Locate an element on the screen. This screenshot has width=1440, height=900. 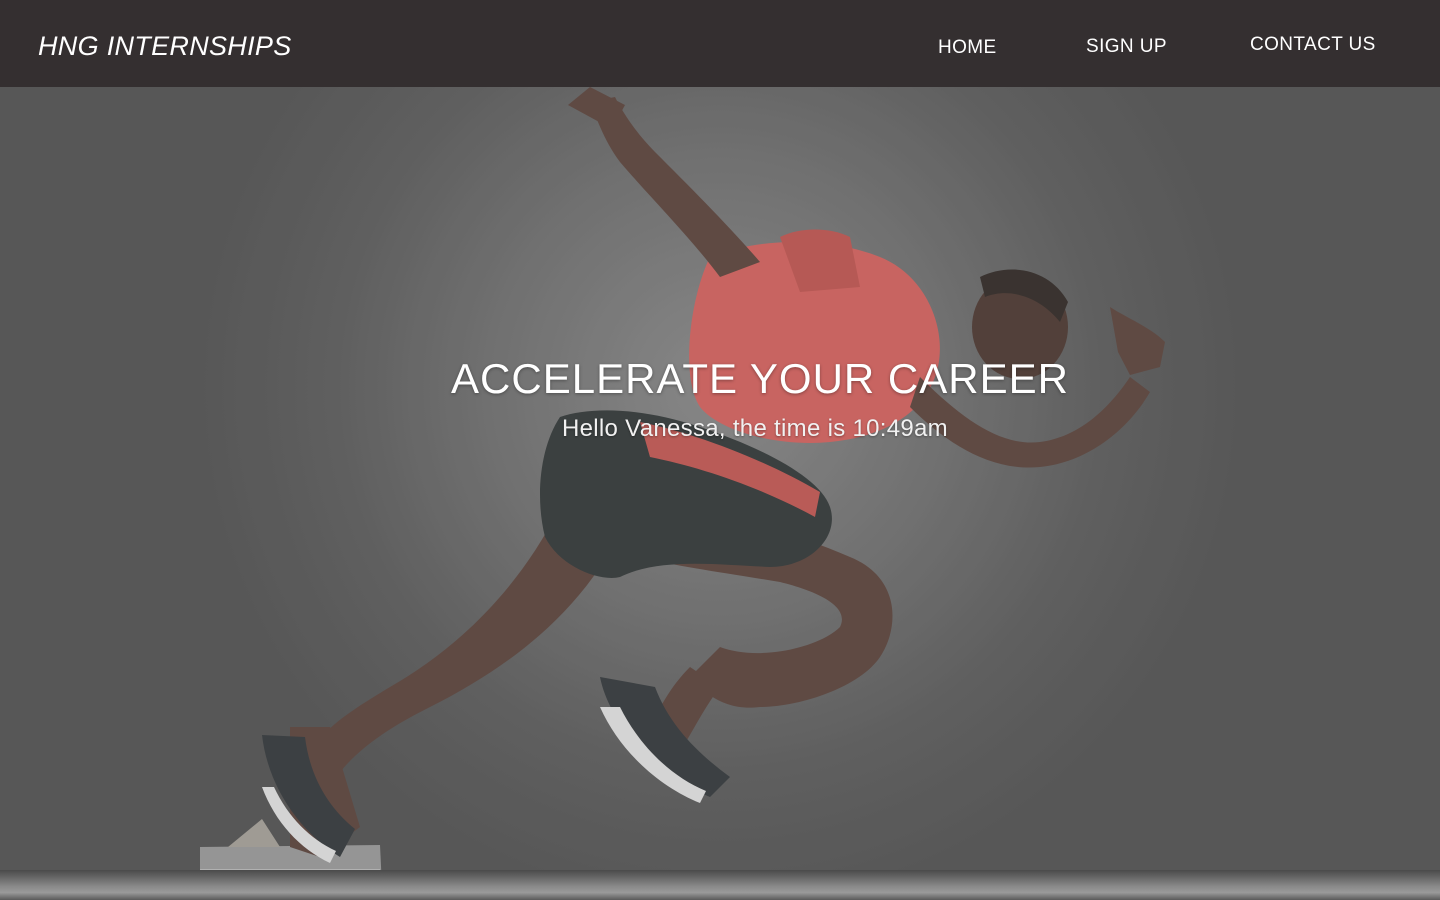
top-navbar: HNG INTERNSHIPS HOME SIGN UP CONTACT US is located at coordinates (720, 43).